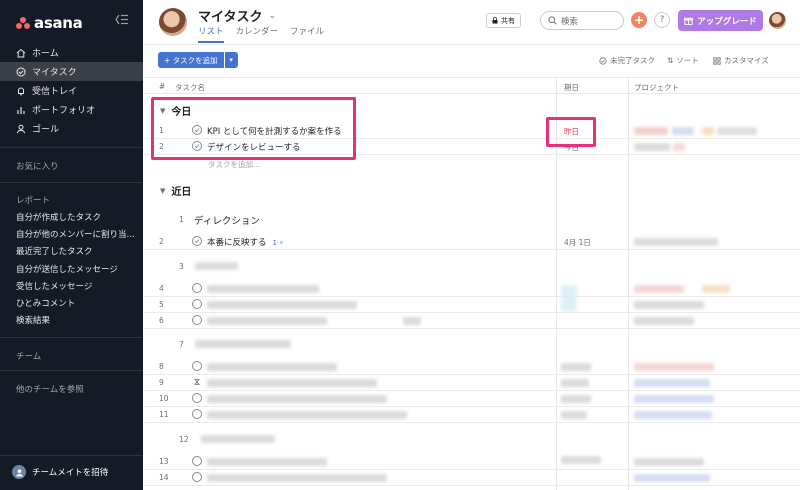 The height and width of the screenshot is (490, 800). What do you see at coordinates (71, 128) in the screenshot?
I see `nav-goals: ゴール` at bounding box center [71, 128].